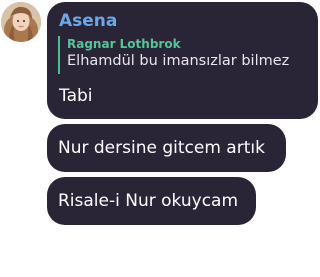 This screenshot has width=320, height=277. I want to click on message-text: Nur dersine gitcem artık, so click(161, 148).